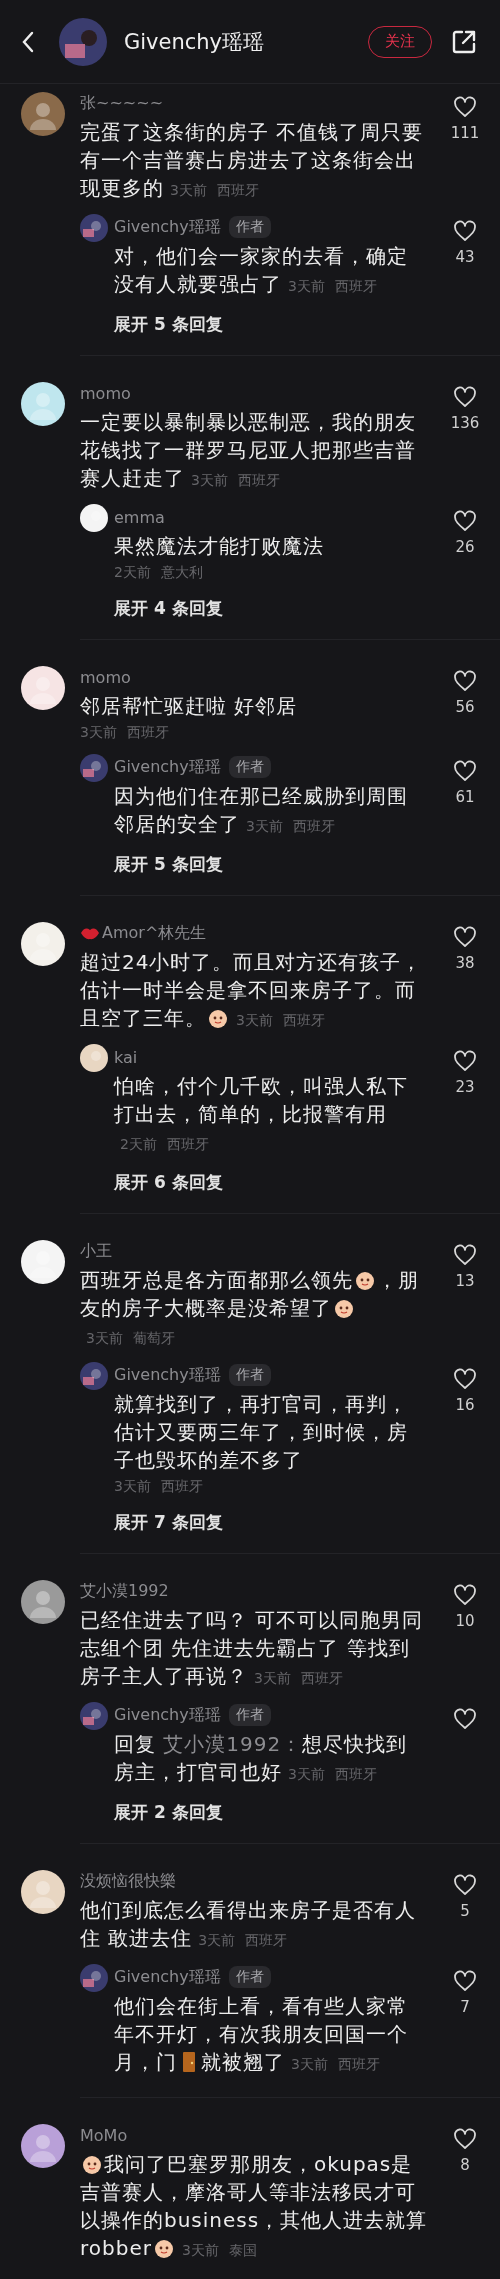 The height and width of the screenshot is (2279, 500). Describe the element at coordinates (261, 2034) in the screenshot. I see `reply-text: 他们会在街上看，看有些人家常年不开灯，有次我朋友回国一个月，门 就被翘了 3天前 西班牙` at that location.